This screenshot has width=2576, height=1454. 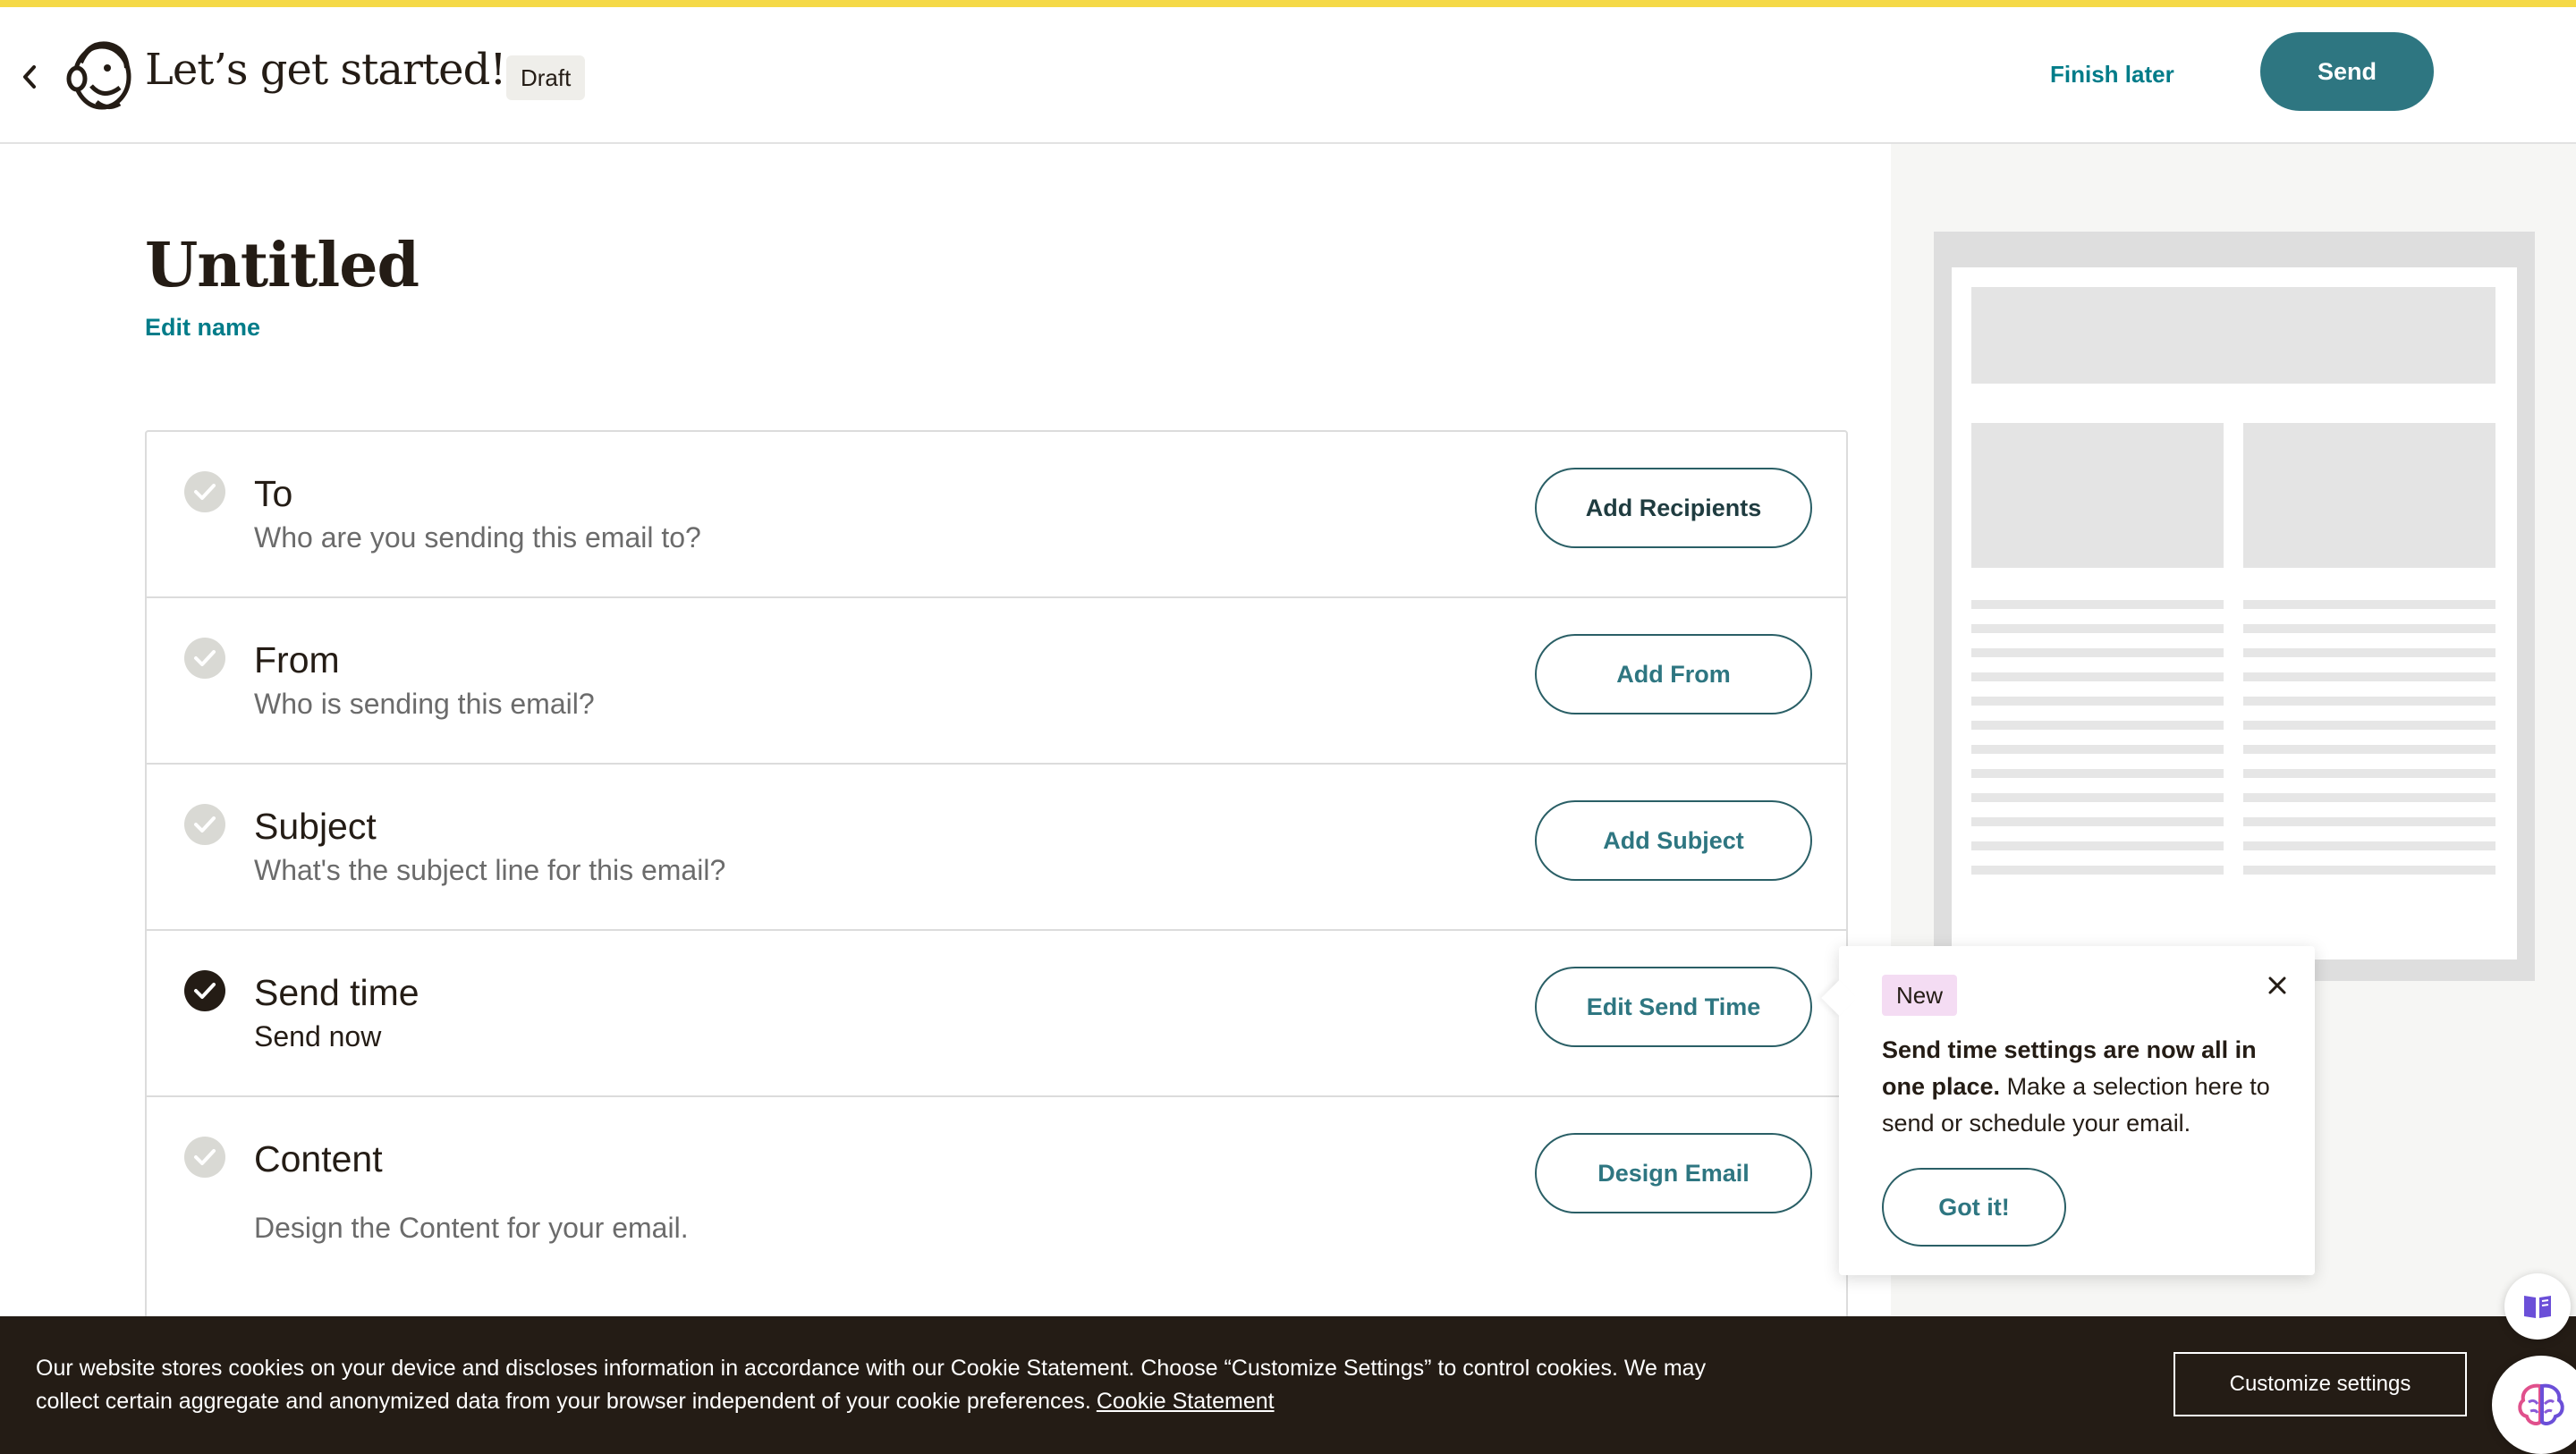 What do you see at coordinates (1186, 1401) in the screenshot?
I see `cookie-statement-link: Cookie Statement` at bounding box center [1186, 1401].